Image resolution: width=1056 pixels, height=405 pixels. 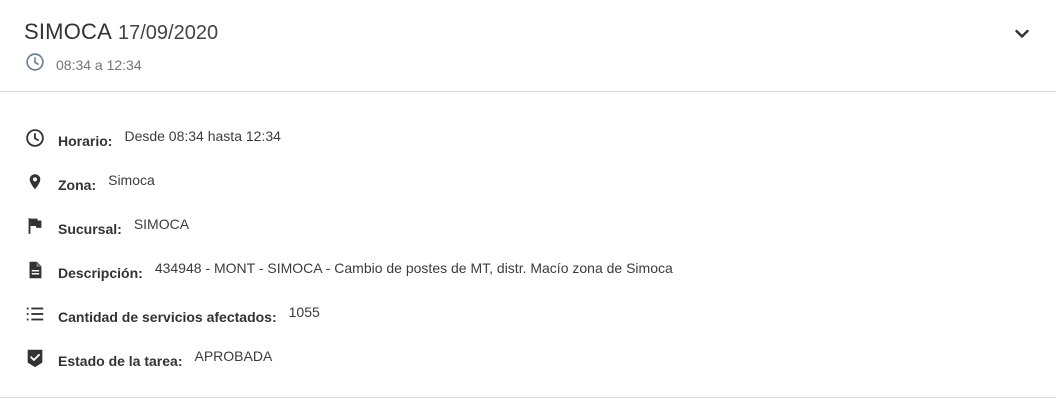 What do you see at coordinates (202, 136) in the screenshot?
I see `detail-value: Desde 08:34 hasta 12:34` at bounding box center [202, 136].